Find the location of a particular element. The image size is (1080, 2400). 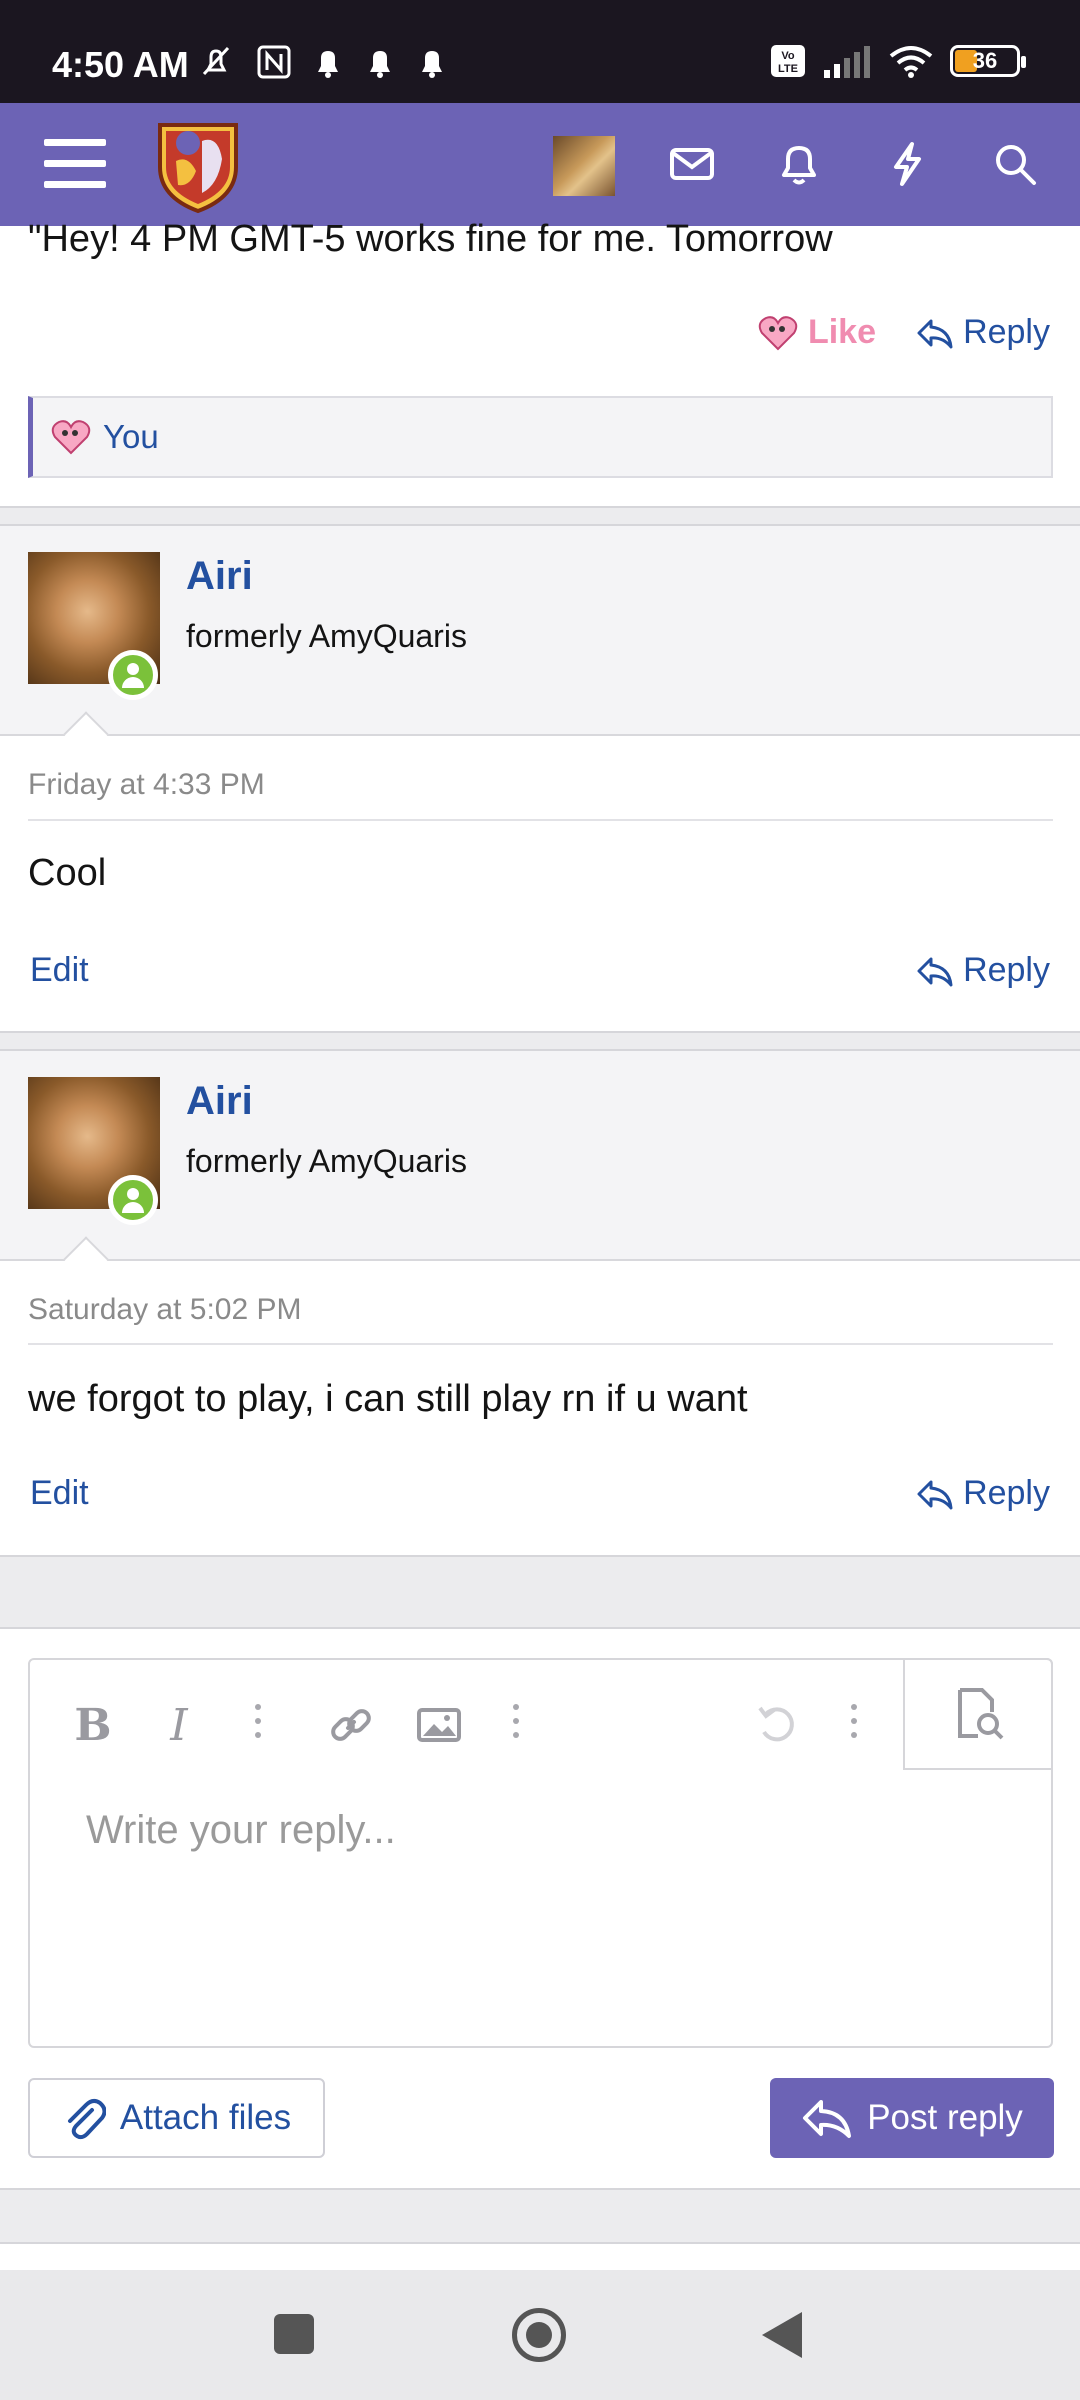

app-header is located at coordinates (540, 164).